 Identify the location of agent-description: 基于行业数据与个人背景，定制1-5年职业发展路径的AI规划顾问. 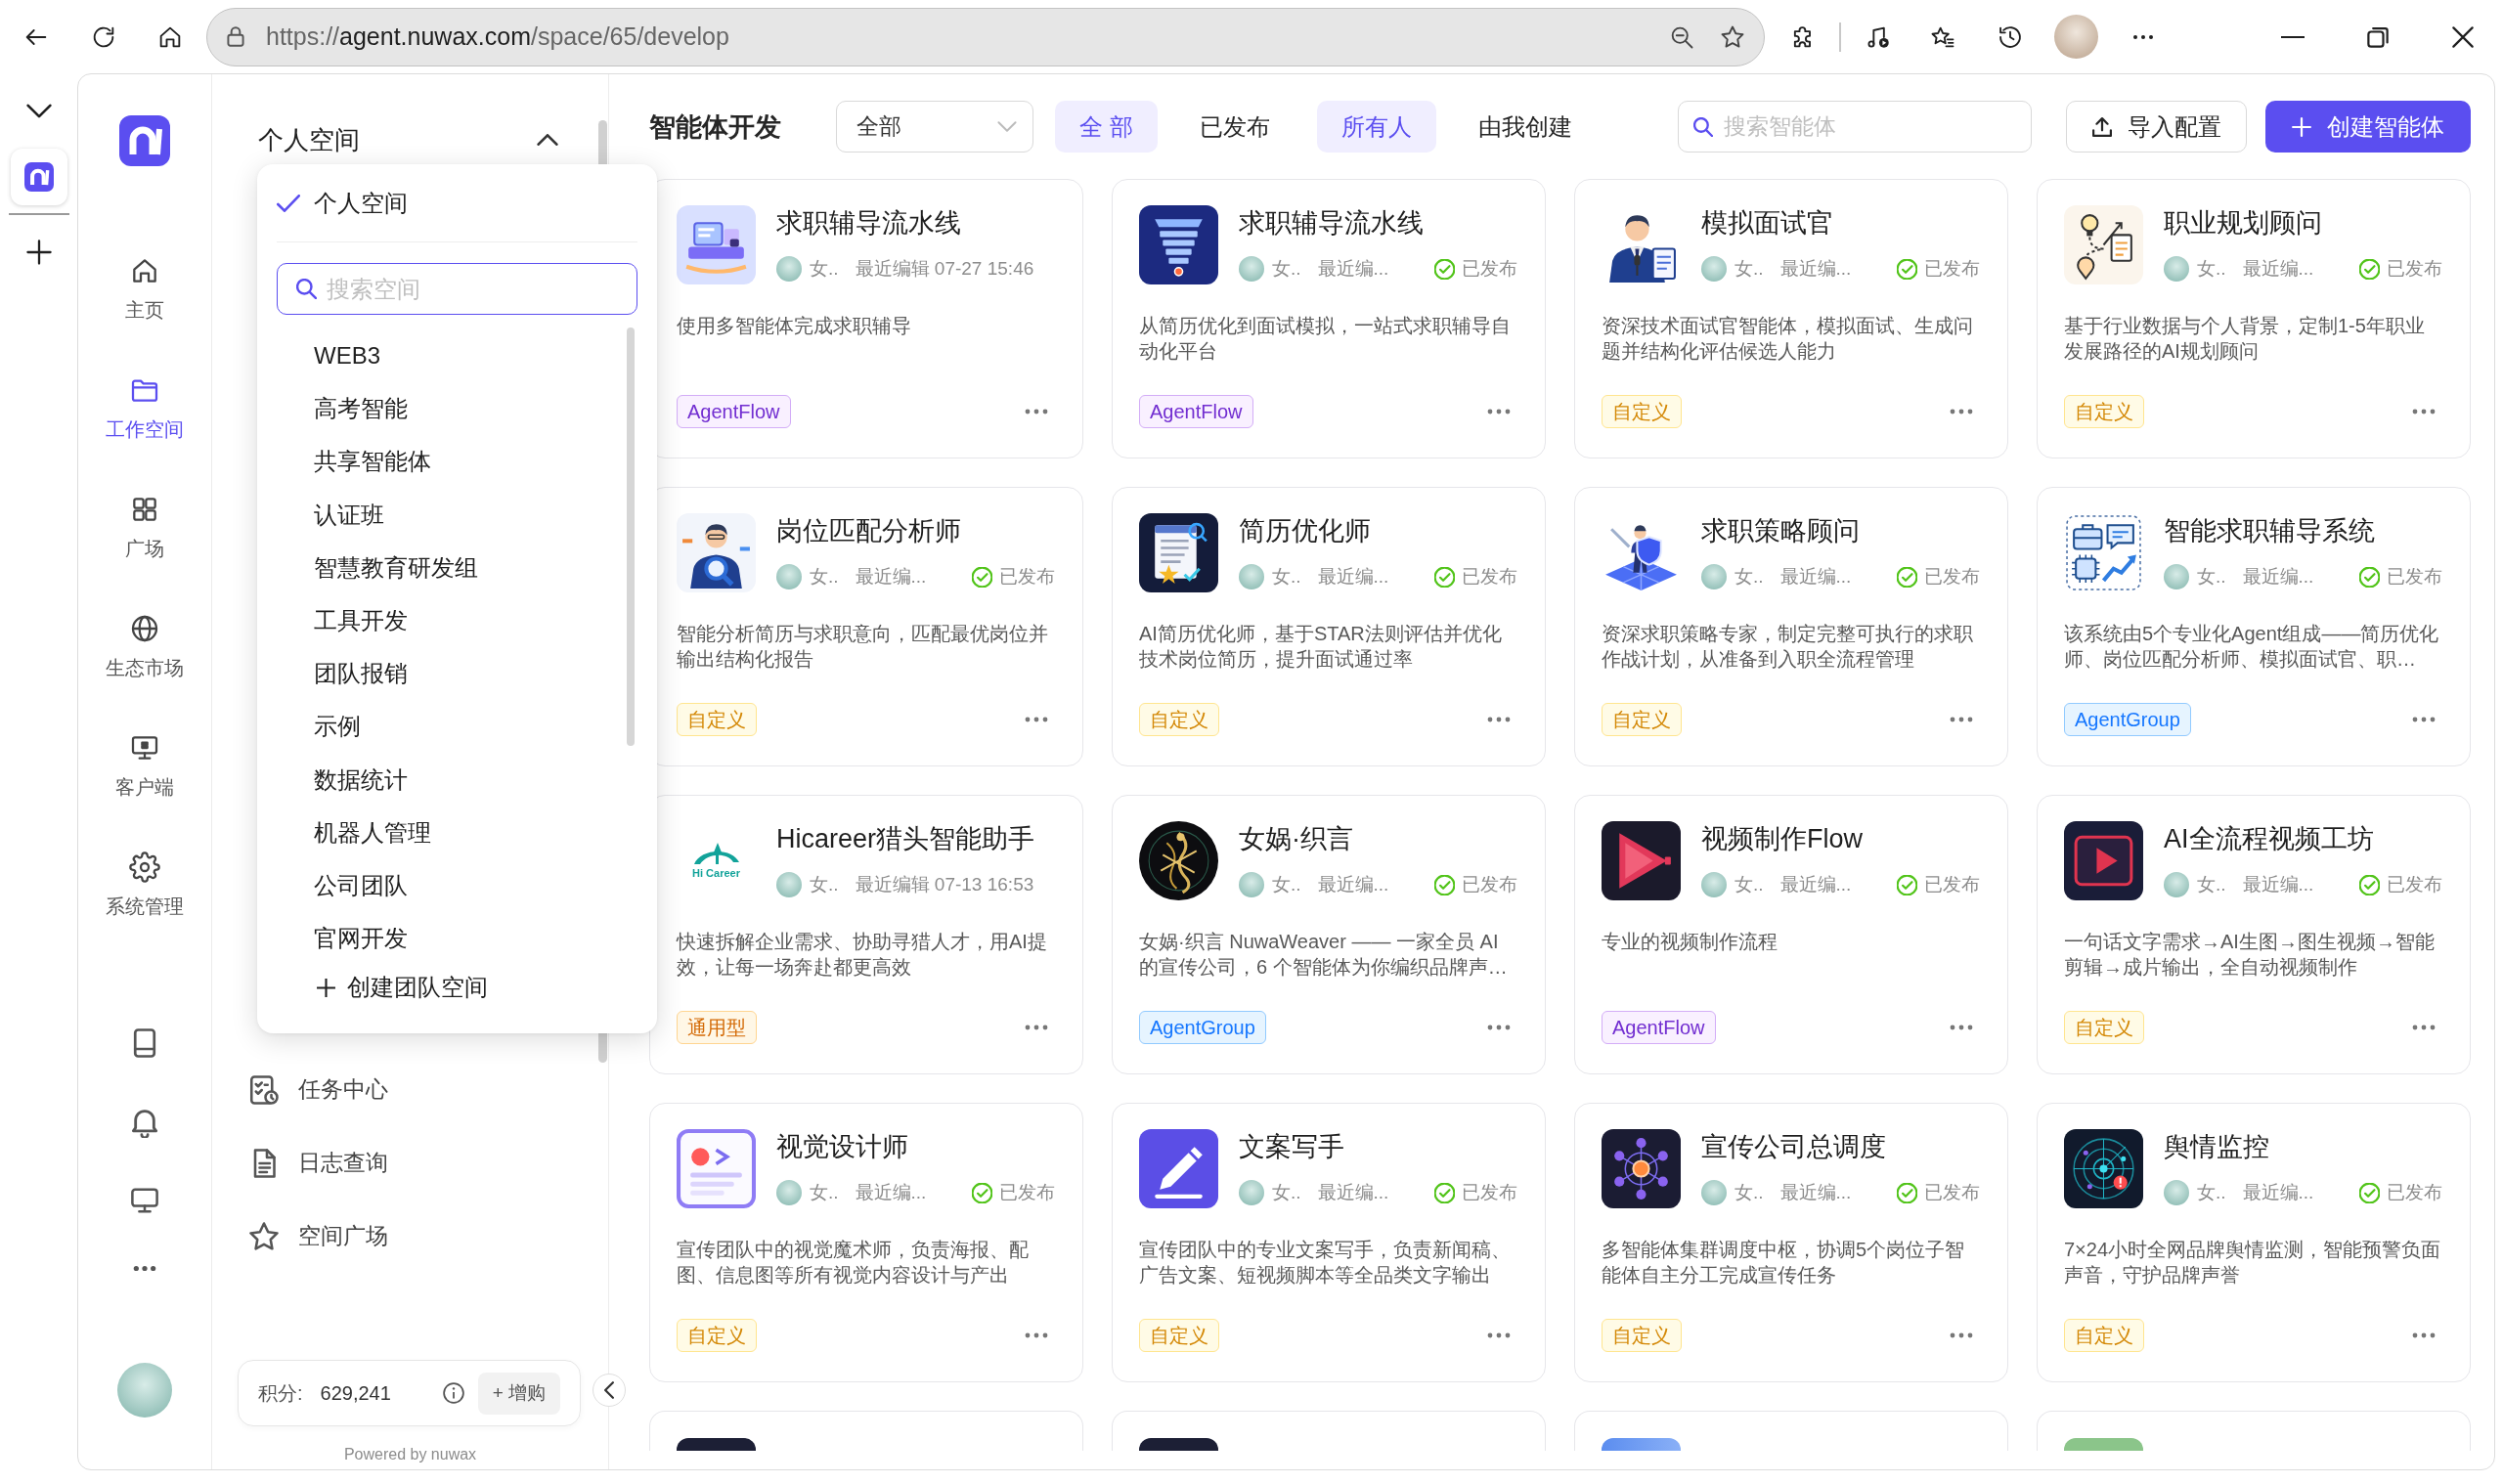
(2245, 339).